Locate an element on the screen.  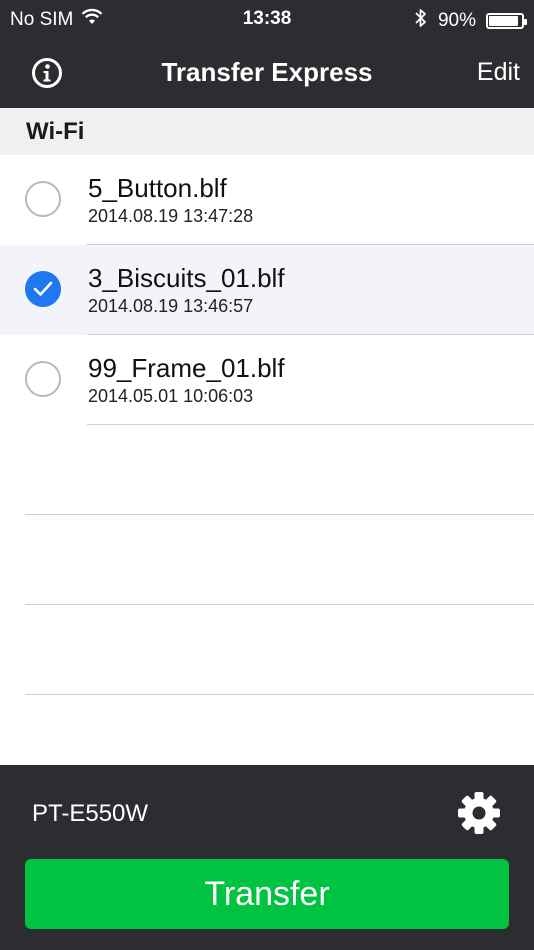
status-bar: No SIM 13:38 90% is located at coordinates (267, 20).